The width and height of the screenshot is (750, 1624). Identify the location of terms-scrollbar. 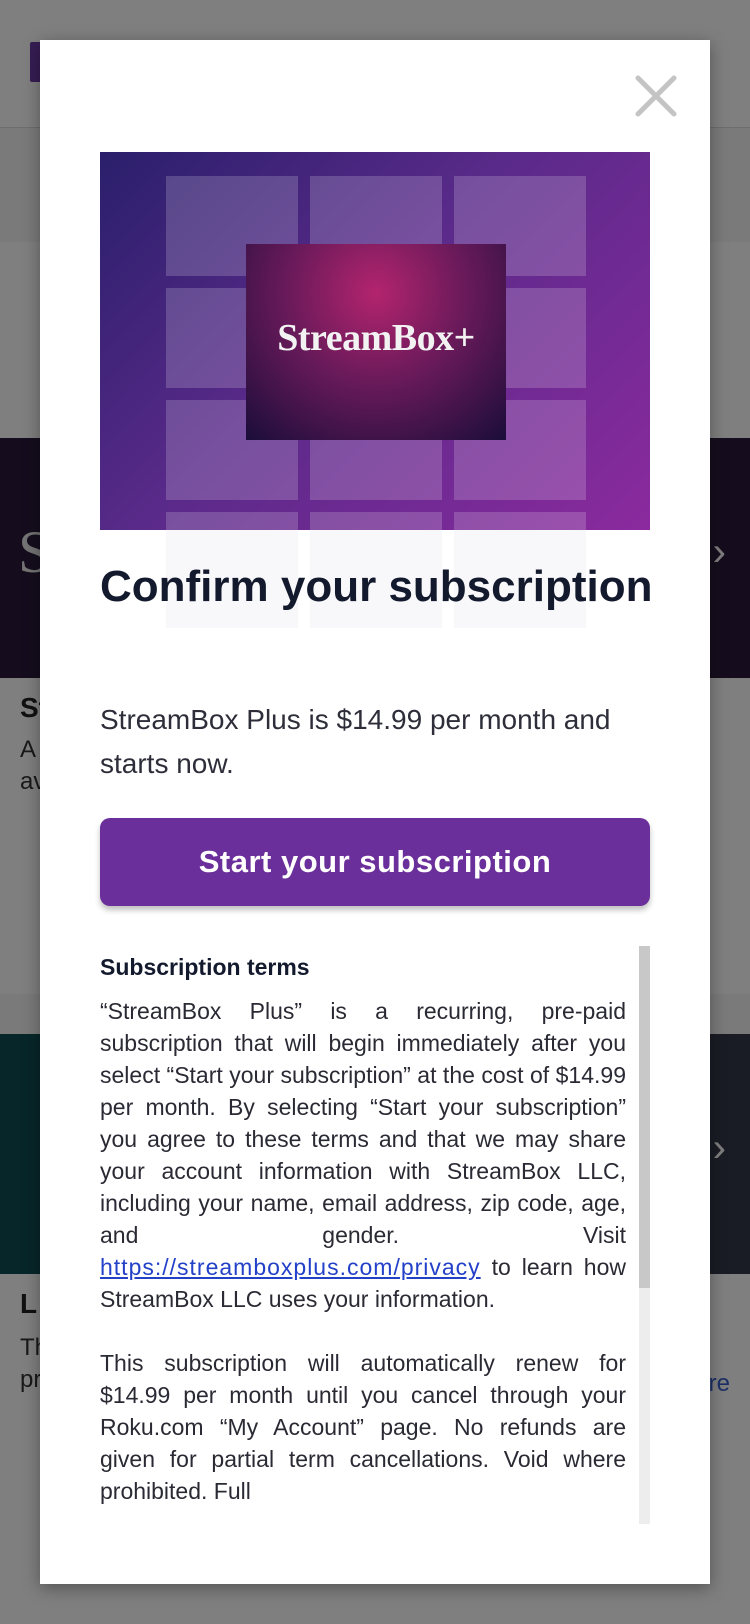
(644, 1235).